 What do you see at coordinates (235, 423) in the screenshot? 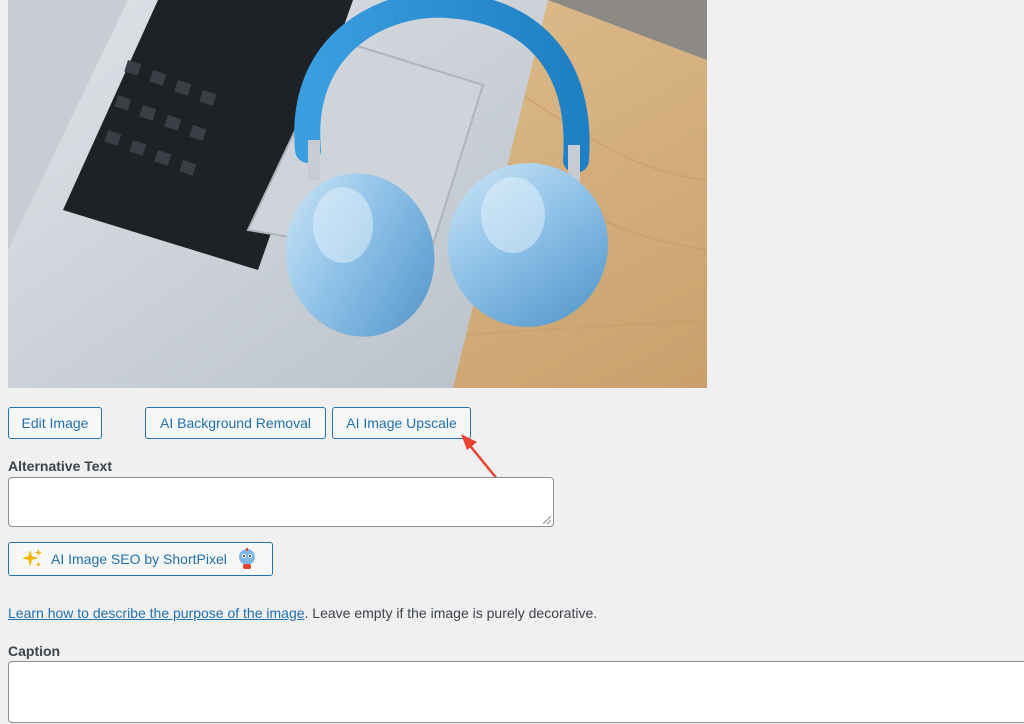
I see `ai-background-removal-button: AI Background Removal` at bounding box center [235, 423].